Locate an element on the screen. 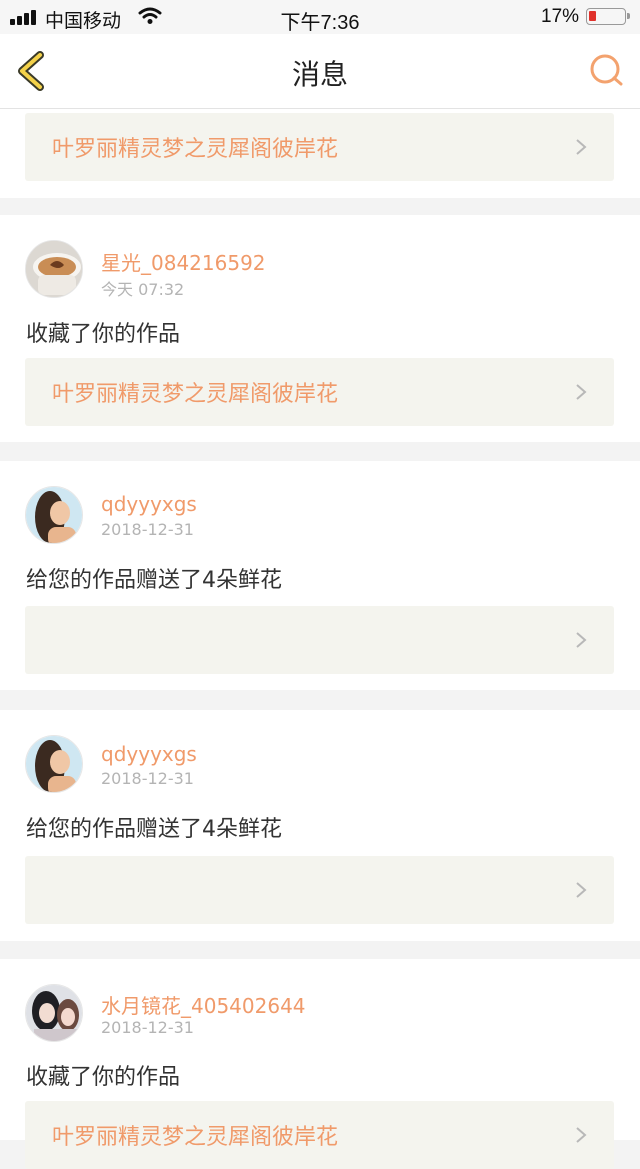 The image size is (640, 1169). message-time: 今天 07:32 is located at coordinates (143, 289).